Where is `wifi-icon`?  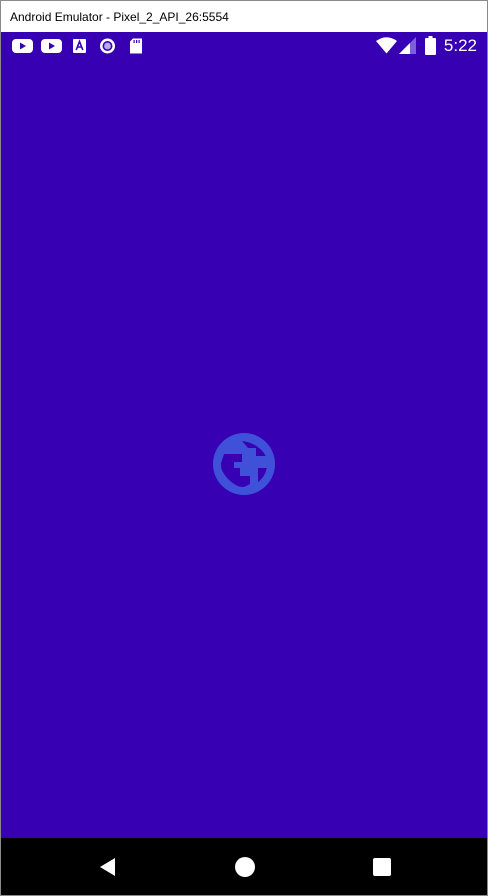 wifi-icon is located at coordinates (386, 45).